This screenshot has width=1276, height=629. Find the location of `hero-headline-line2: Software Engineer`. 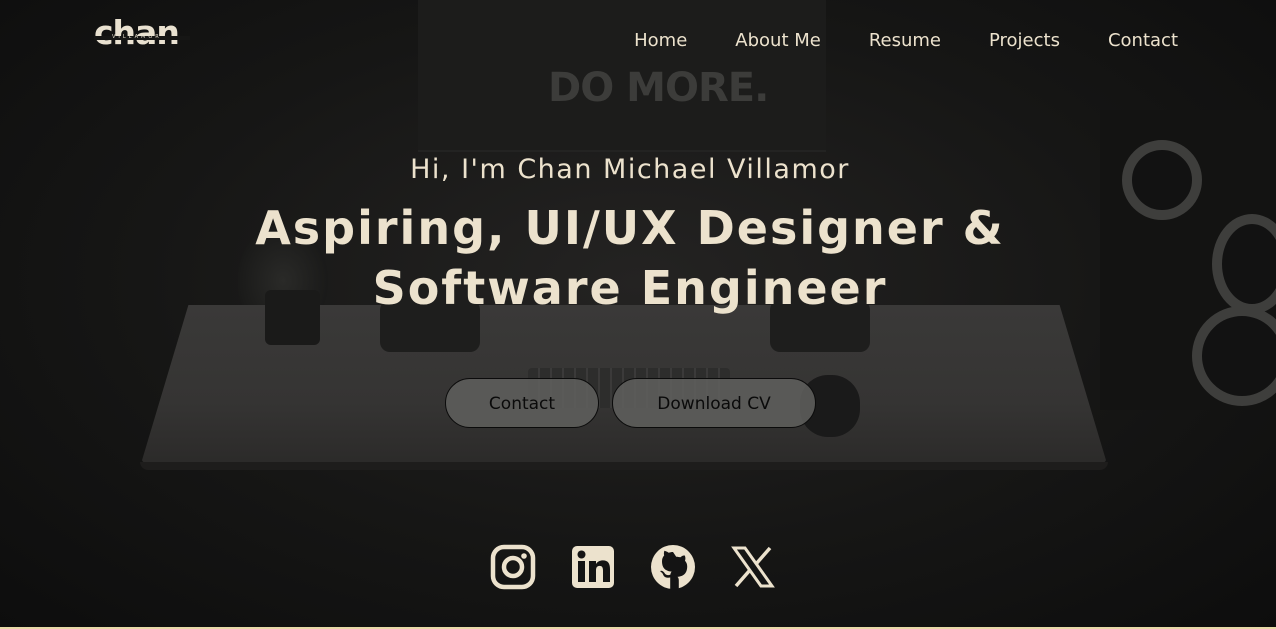

hero-headline-line2: Software Engineer is located at coordinates (630, 288).